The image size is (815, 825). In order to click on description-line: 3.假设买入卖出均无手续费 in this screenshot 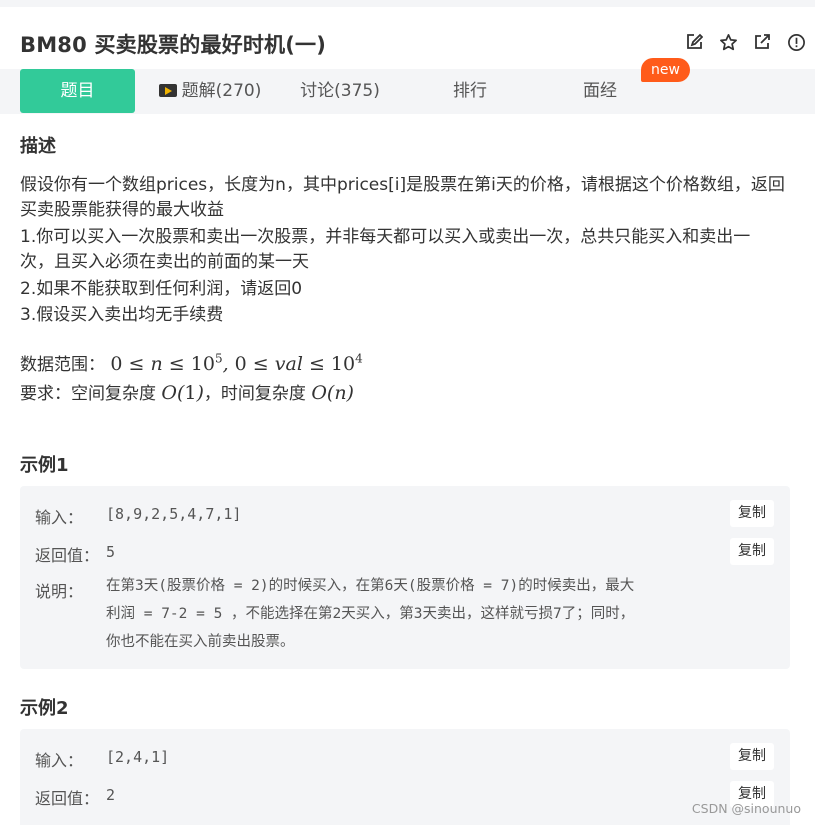, I will do `click(122, 315)`.